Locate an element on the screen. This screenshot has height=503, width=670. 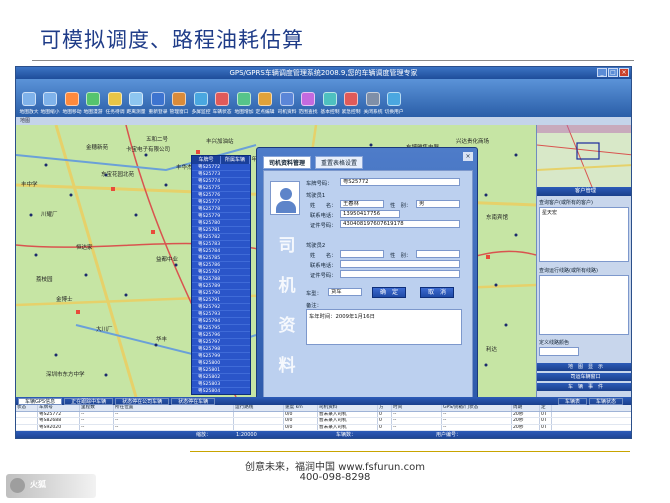
id2-input is located at coordinates (400, 274).